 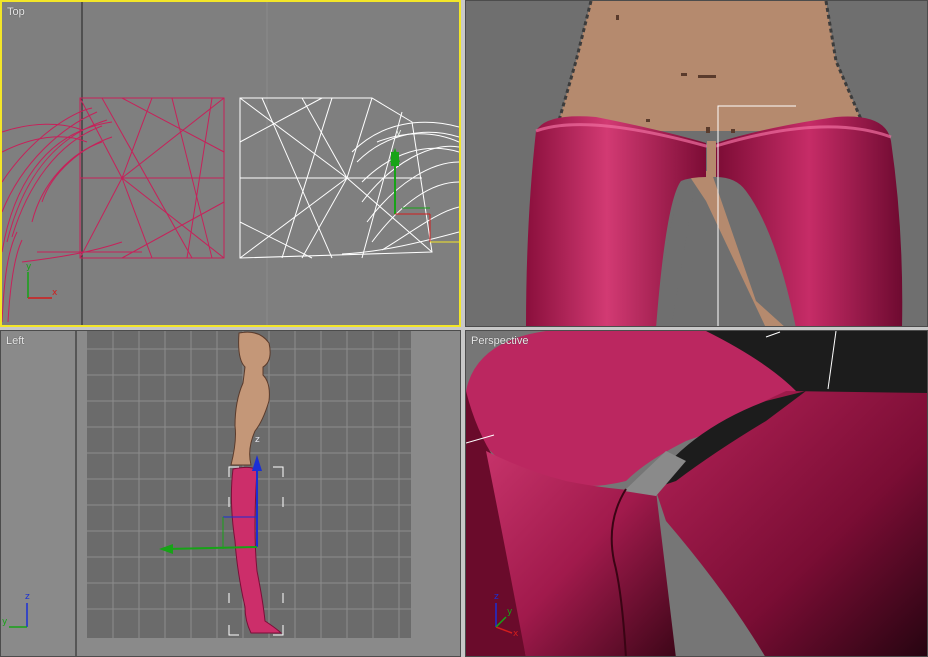 I want to click on axis-tripod-left, so click(x=18, y=615).